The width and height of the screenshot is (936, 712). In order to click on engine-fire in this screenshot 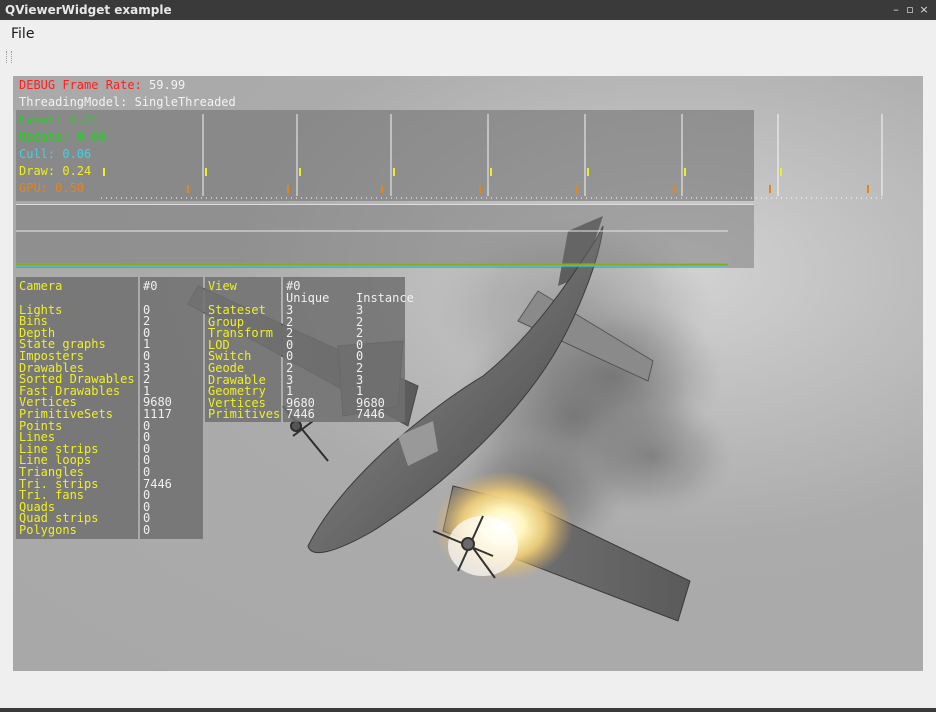, I will do `click(503, 526)`.